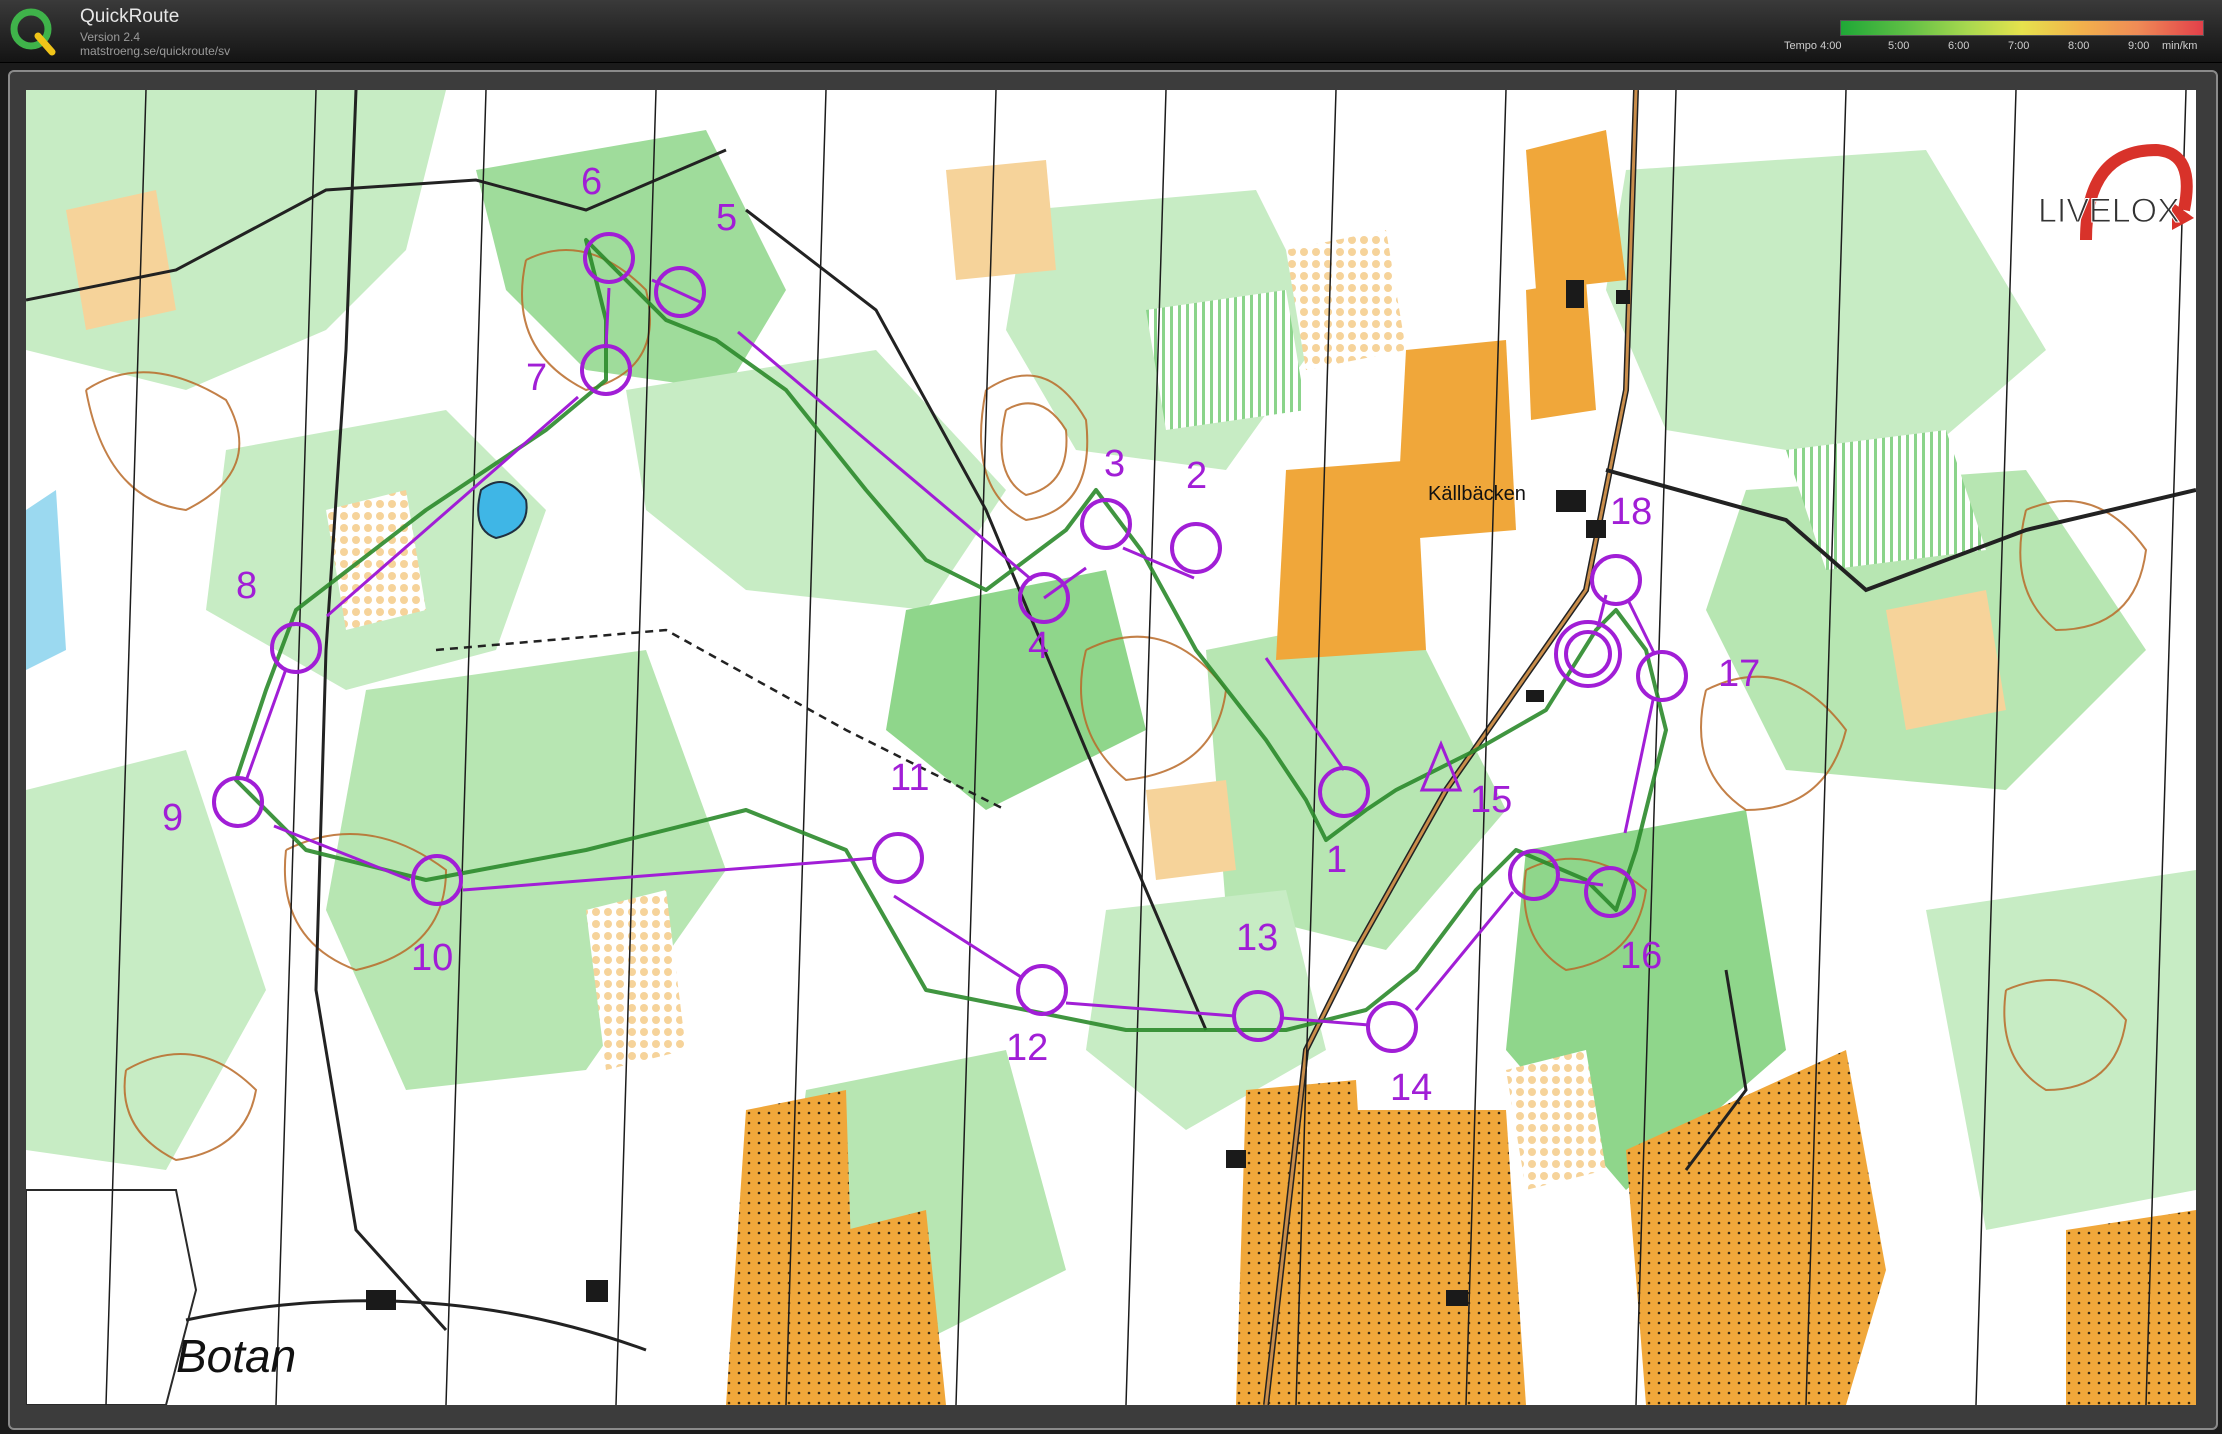  I want to click on place-name-lake: Botan, so click(236, 1356).